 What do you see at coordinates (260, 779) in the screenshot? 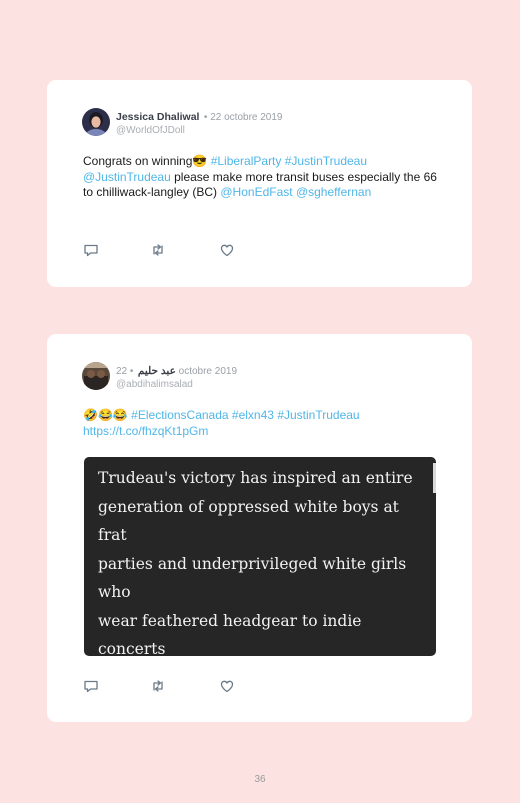
I see `page-number: 36` at bounding box center [260, 779].